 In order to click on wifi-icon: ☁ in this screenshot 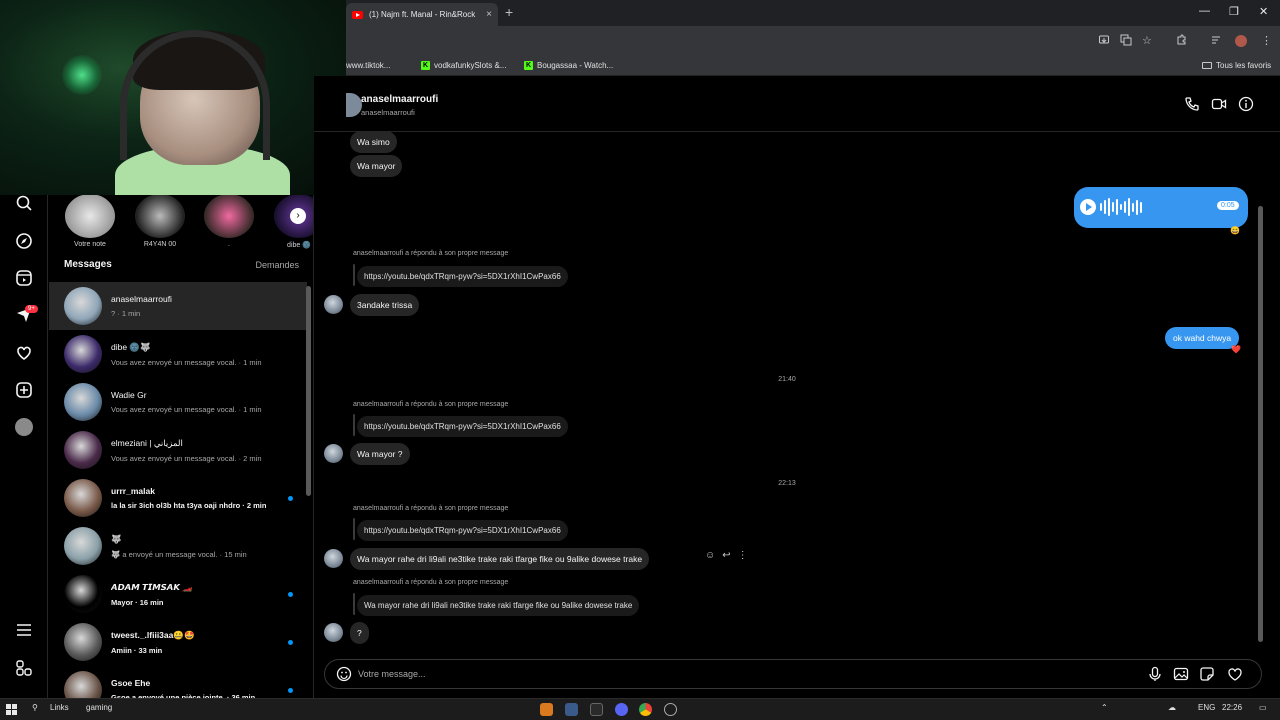, I will do `click(1172, 707)`.